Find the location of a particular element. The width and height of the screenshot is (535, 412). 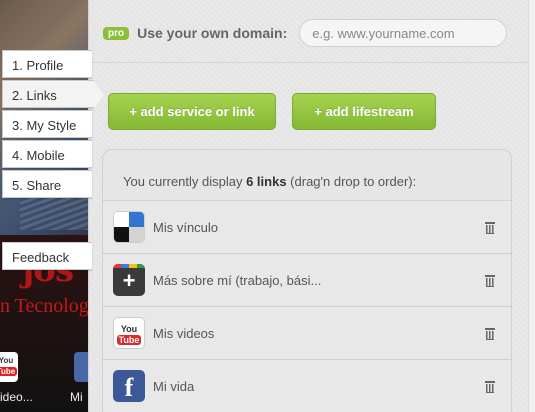

links-count: 6 links is located at coordinates (266, 181).